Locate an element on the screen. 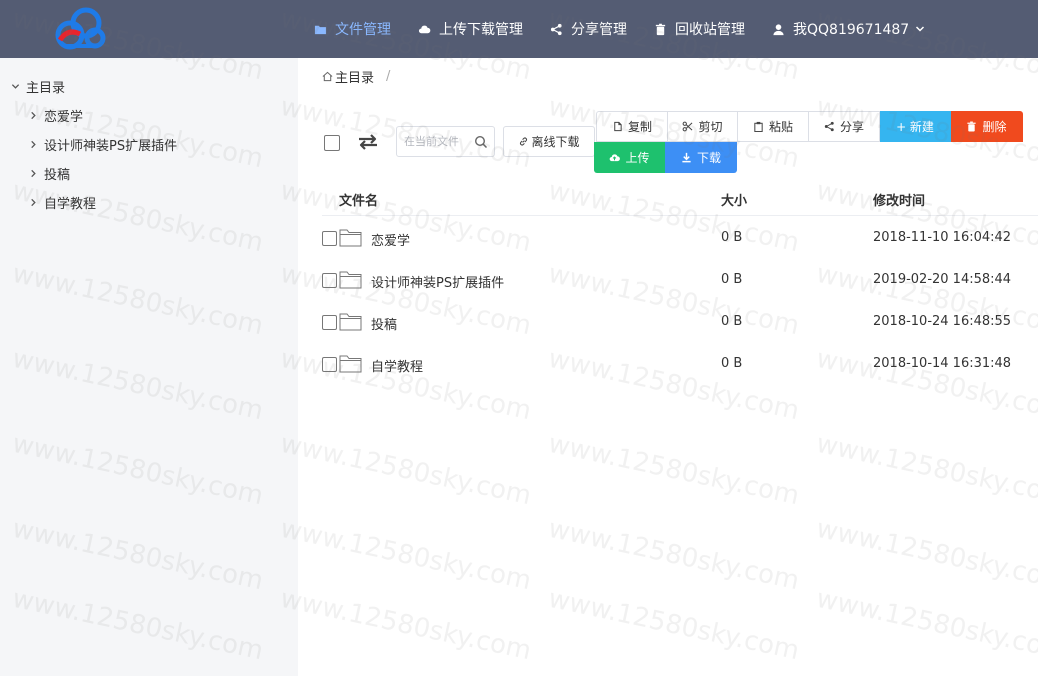 Image resolution: width=1038 pixels, height=676 pixels. user-icon is located at coordinates (778, 29).